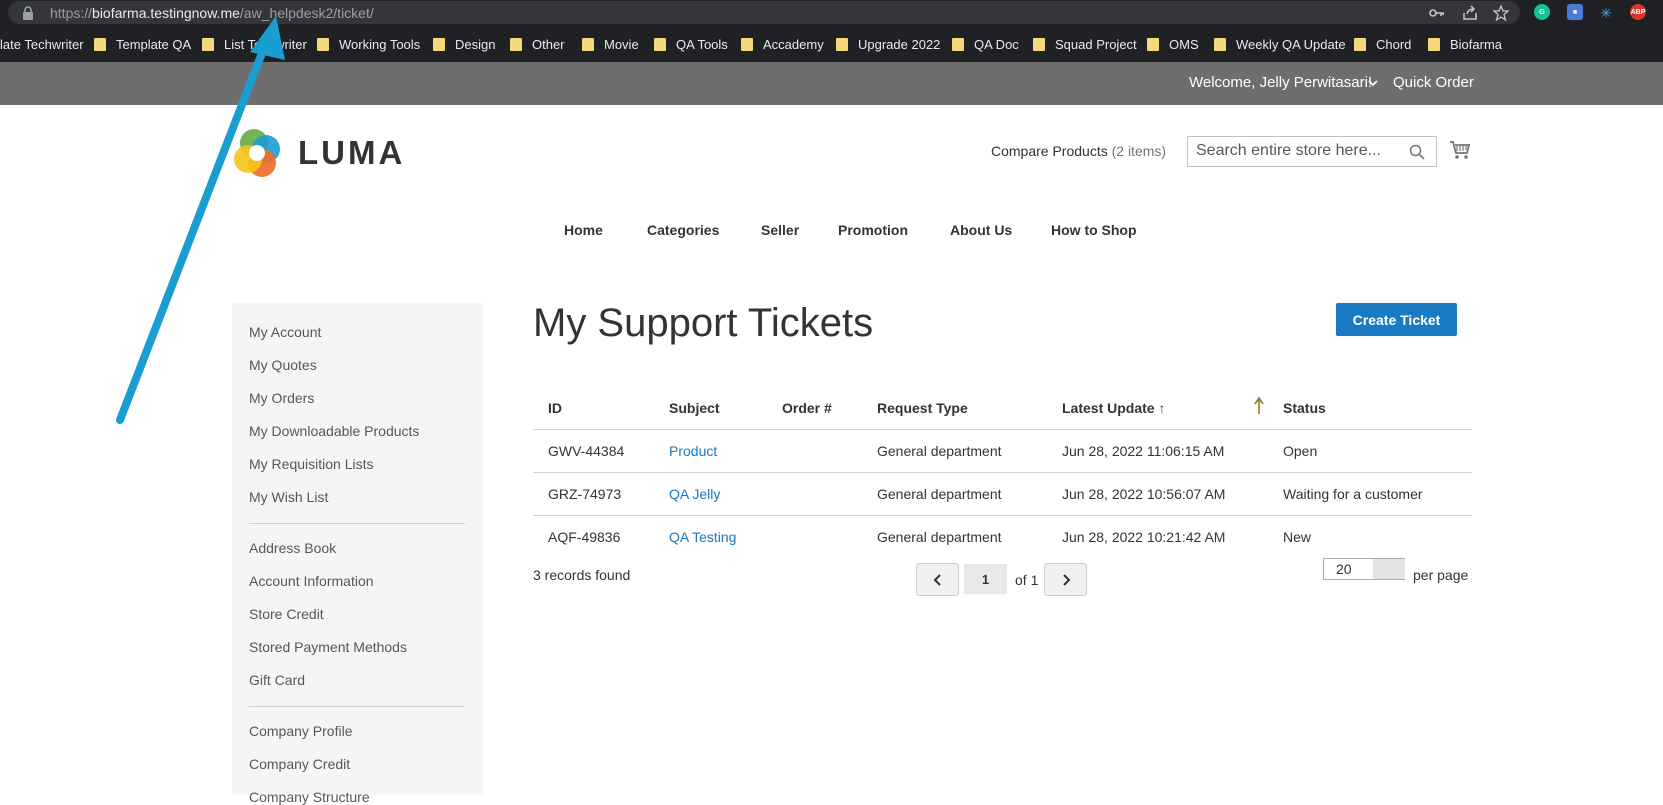  I want to click on sidebar-item-wish-list: My Wish List, so click(288, 497).